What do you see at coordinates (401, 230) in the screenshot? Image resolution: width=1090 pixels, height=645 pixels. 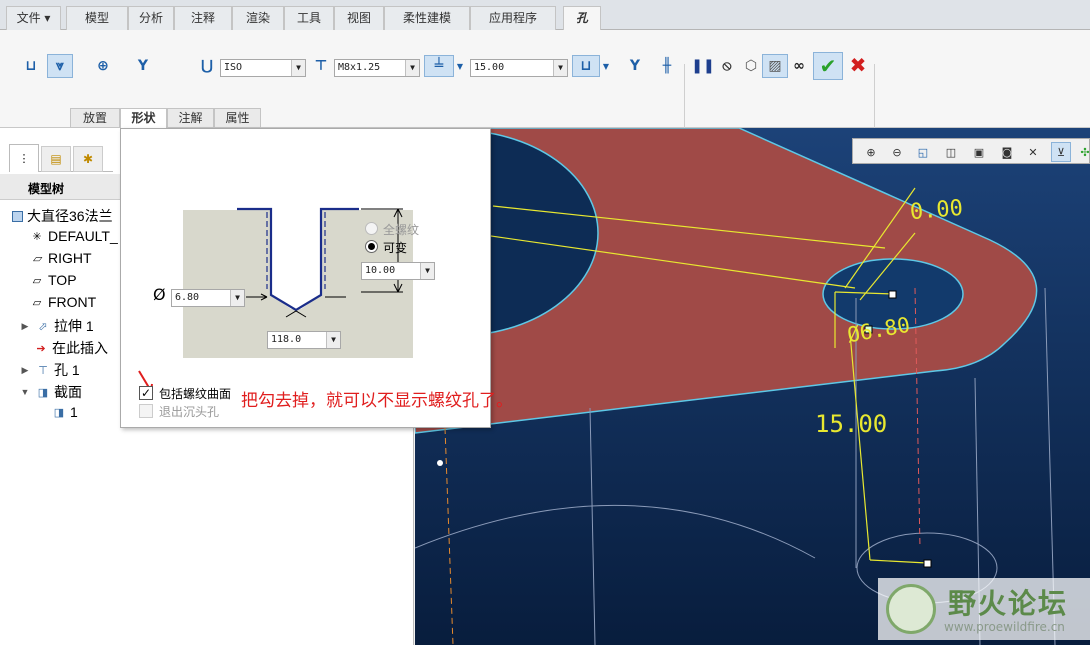 I see `radio-full-thread-label: 全螺纹` at bounding box center [401, 230].